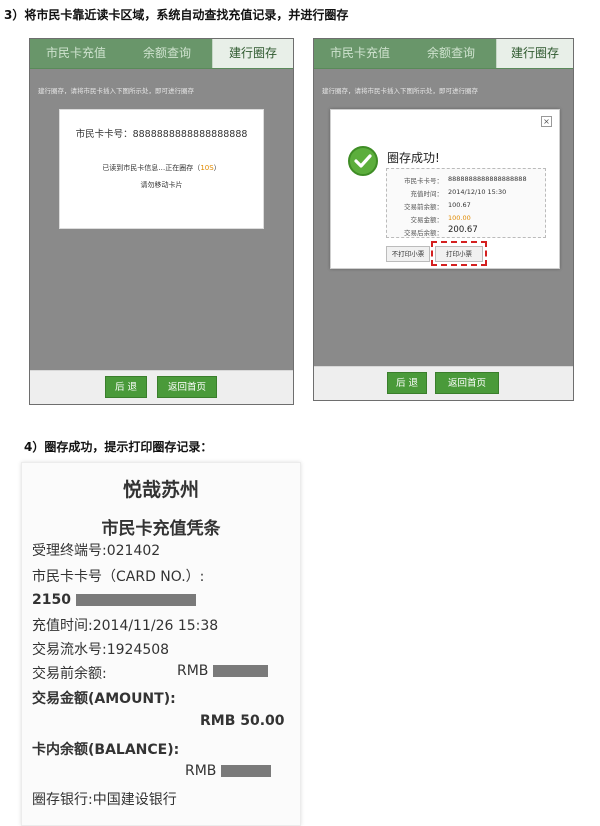  What do you see at coordinates (69, 674) in the screenshot?
I see `balance-before-label: 交易前余额:` at bounding box center [69, 674].